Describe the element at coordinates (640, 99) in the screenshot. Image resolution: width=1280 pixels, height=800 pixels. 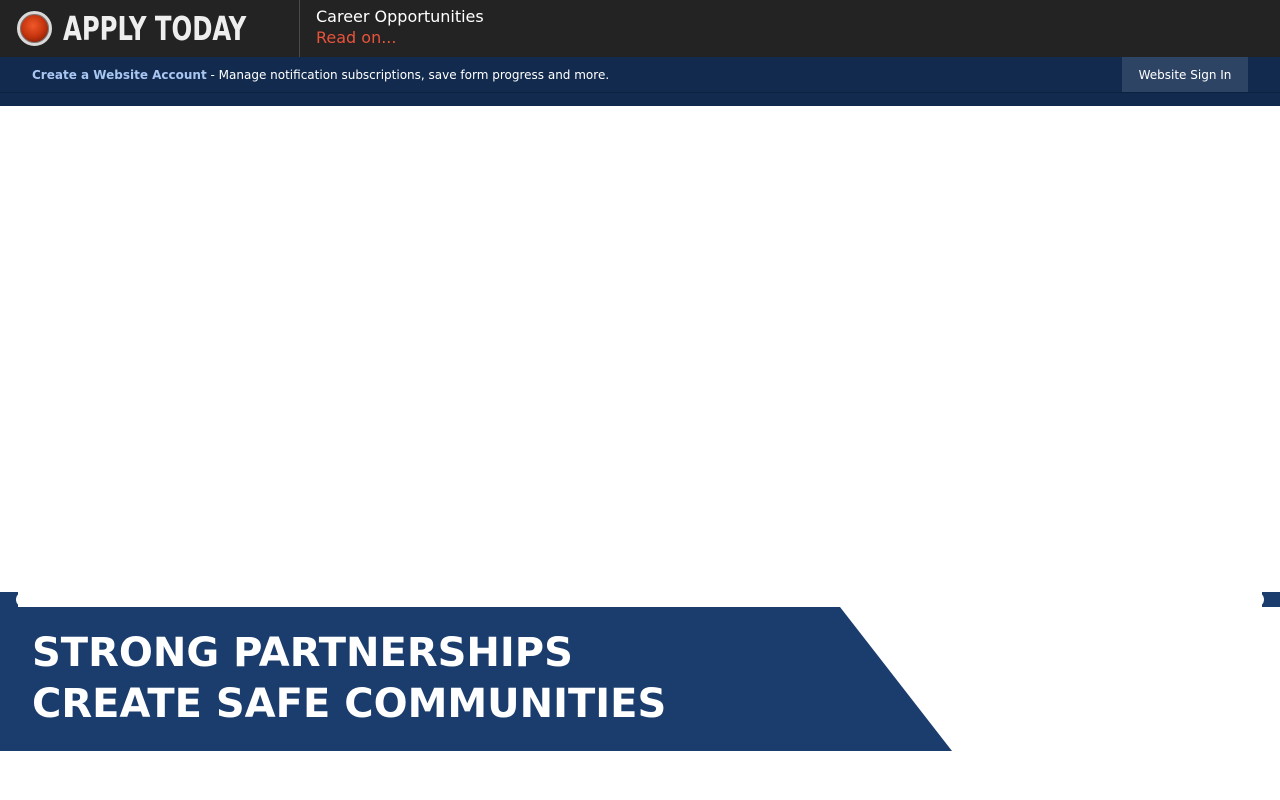
I see `nav-strip` at that location.